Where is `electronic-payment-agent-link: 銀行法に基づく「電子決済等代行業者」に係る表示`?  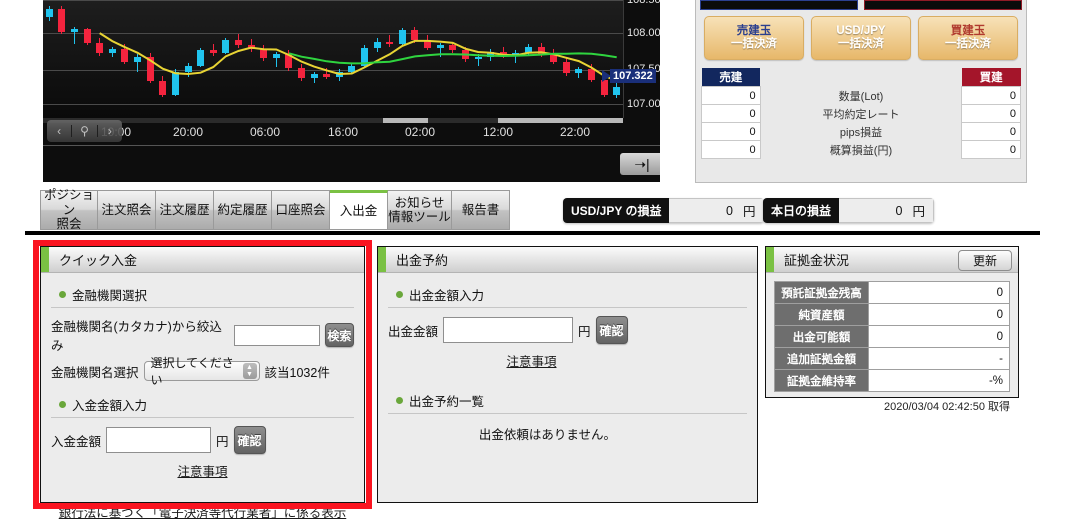 electronic-payment-agent-link: 銀行法に基づく「電子決済等代行業者」に係る表示 is located at coordinates (203, 513).